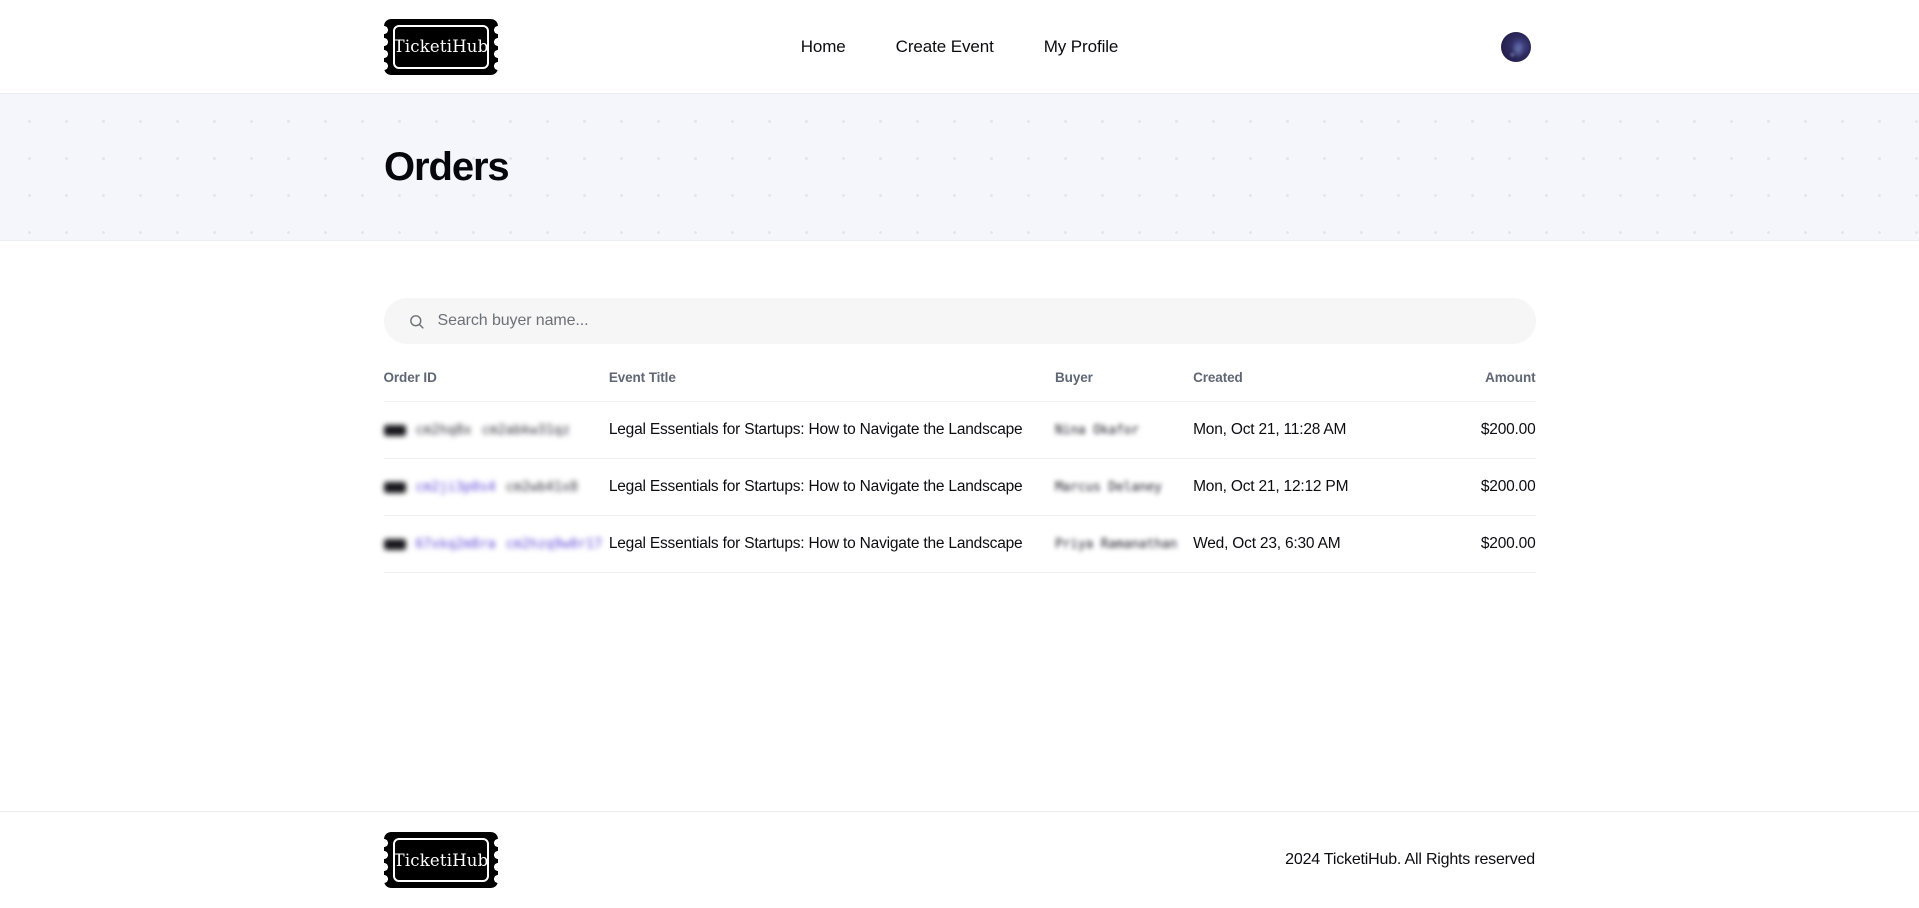 The height and width of the screenshot is (908, 1919). I want to click on cell-created: Mon, Oct 21, 12:12 PM, so click(1298, 487).